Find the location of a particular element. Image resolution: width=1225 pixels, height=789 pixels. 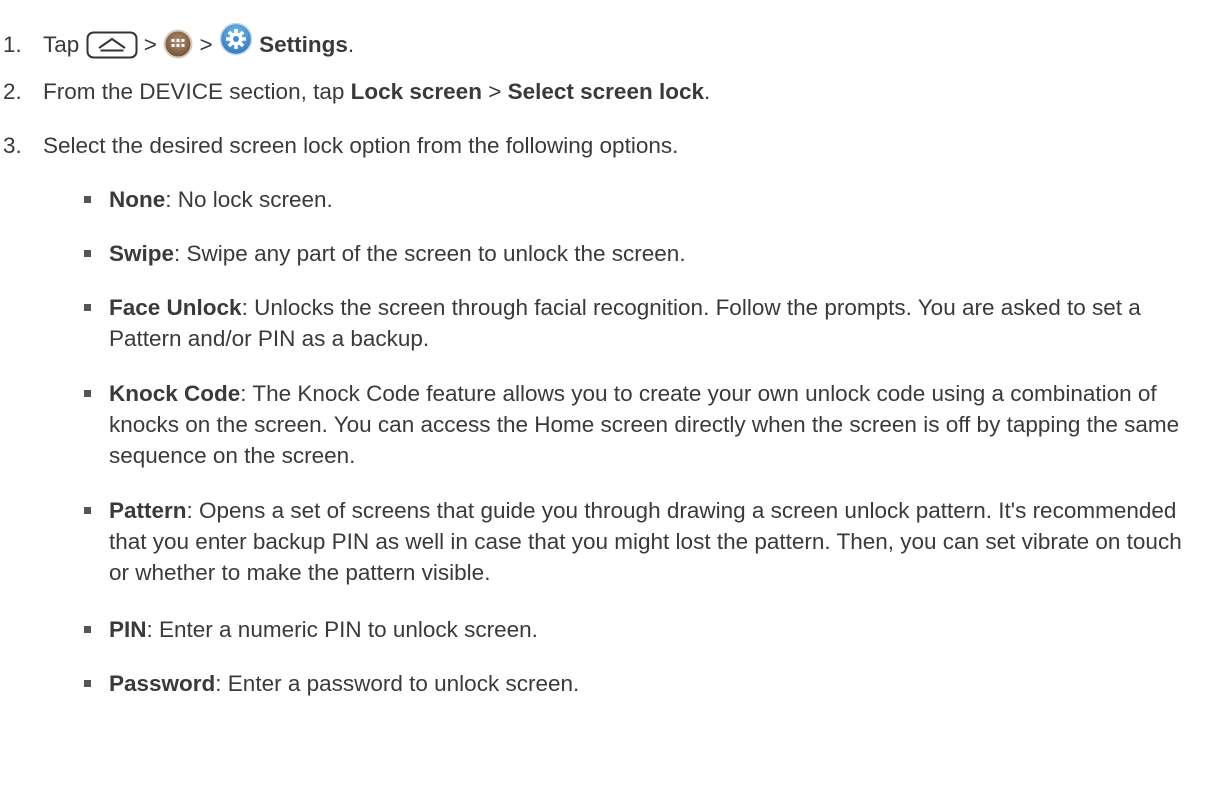

option-name: PIN is located at coordinates (128, 629).